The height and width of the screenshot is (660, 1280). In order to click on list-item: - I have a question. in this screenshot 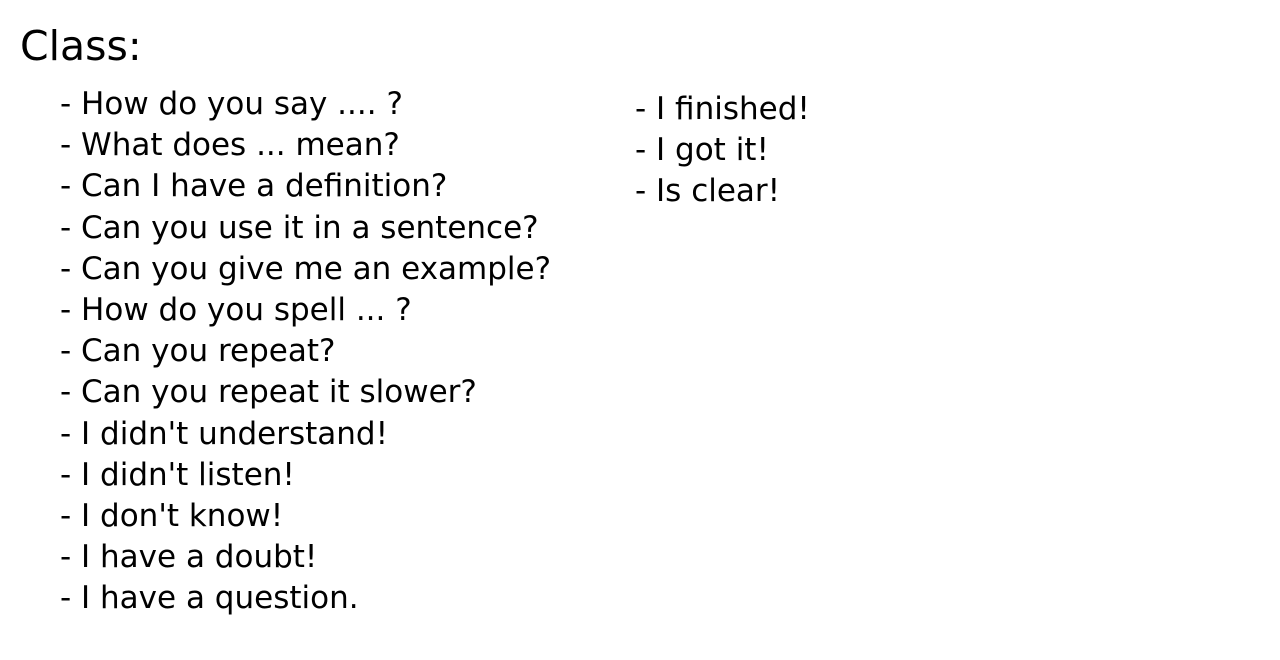, I will do `click(209, 598)`.